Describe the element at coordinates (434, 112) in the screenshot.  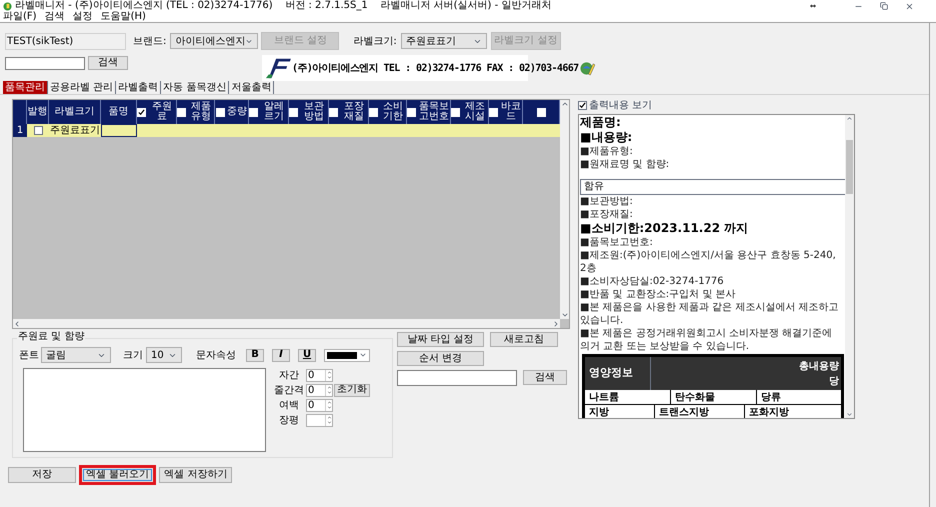
I see `column-header: 품목보고번호` at that location.